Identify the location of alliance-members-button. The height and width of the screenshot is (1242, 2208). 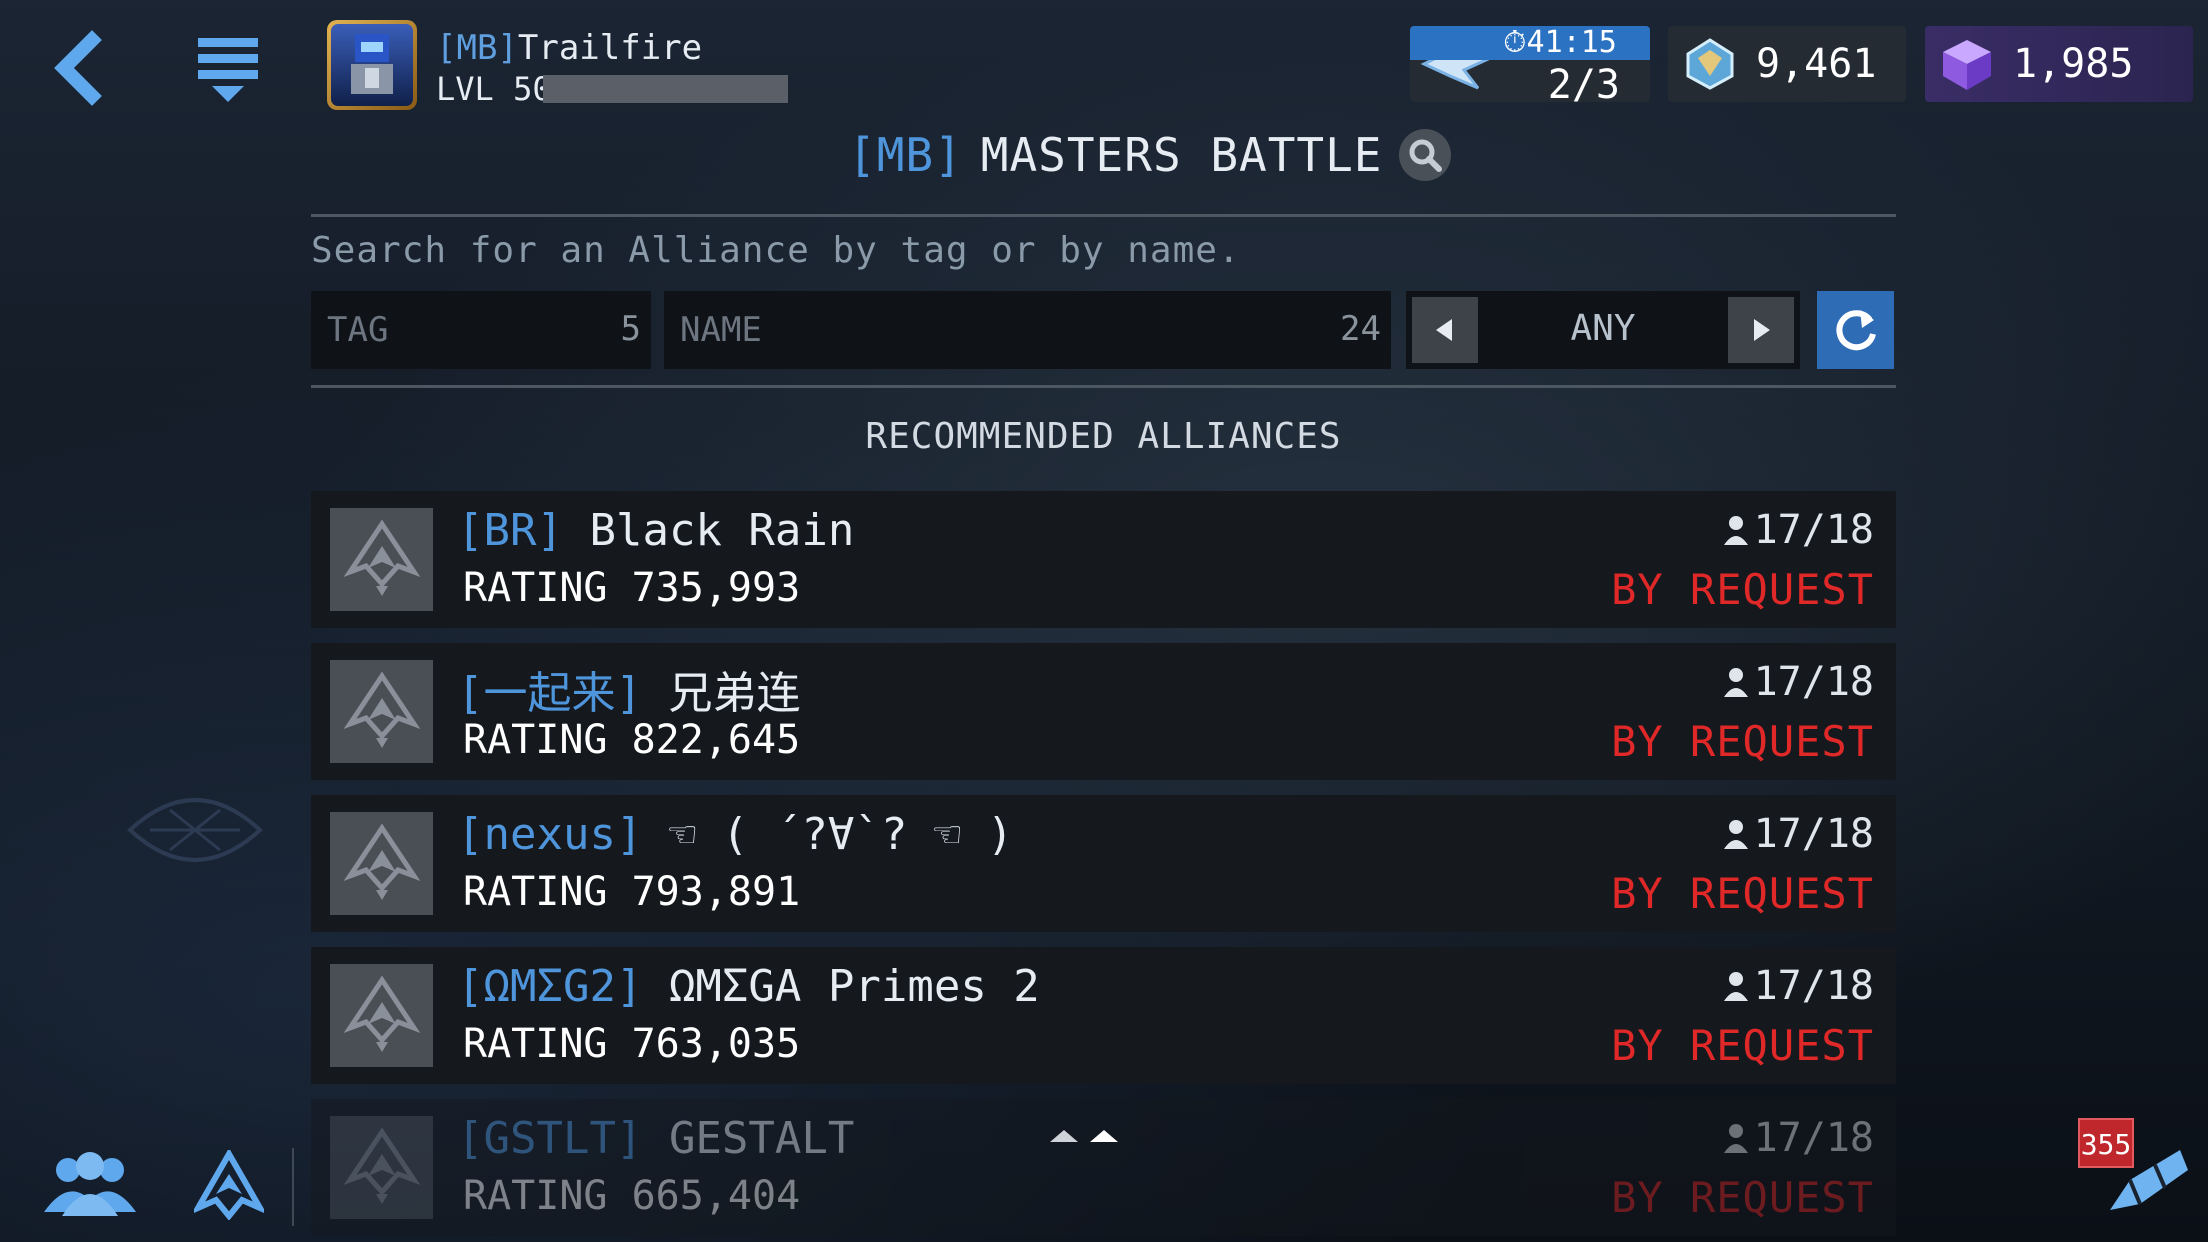
(90, 1185).